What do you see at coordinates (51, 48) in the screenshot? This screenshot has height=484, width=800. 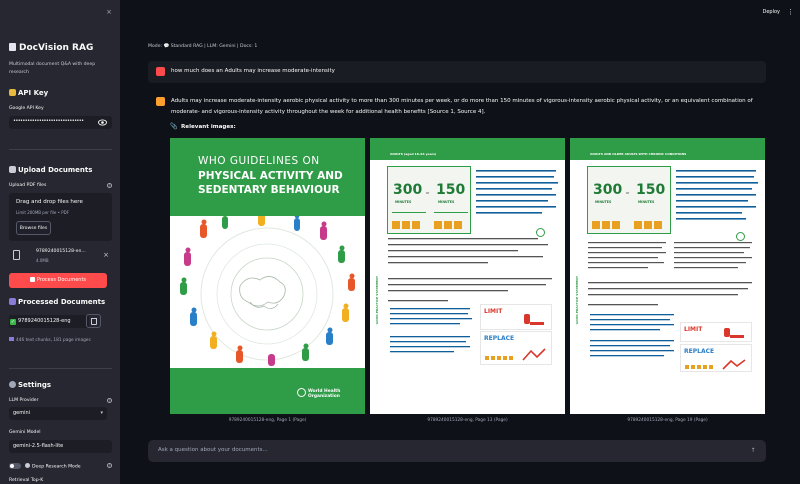 I see `app-title: DocVision RAG` at bounding box center [51, 48].